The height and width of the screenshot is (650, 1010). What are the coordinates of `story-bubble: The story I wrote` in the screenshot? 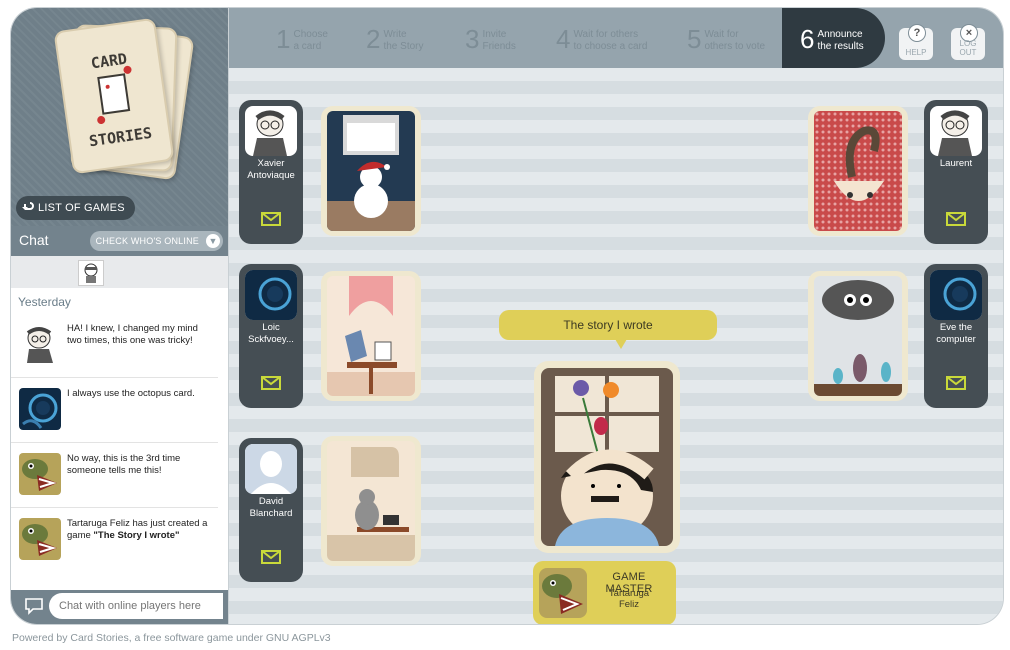 It's located at (608, 329).